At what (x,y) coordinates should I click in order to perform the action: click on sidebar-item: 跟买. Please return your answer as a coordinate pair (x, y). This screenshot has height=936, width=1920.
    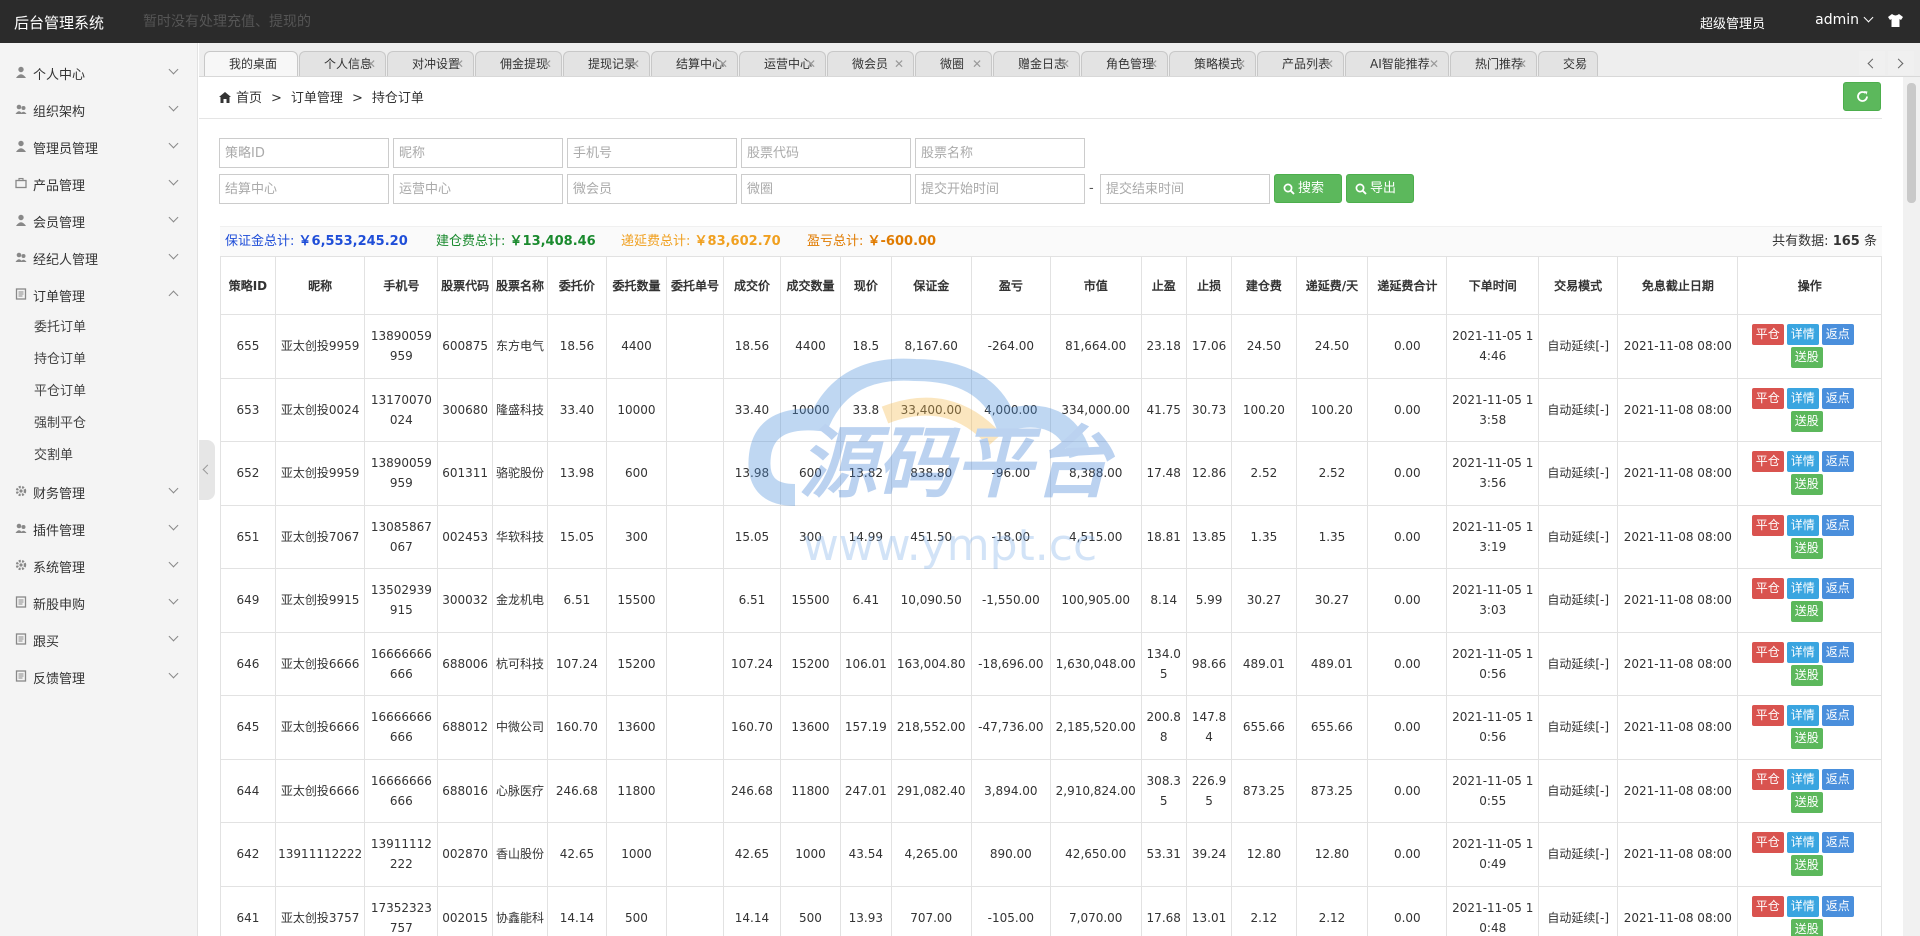
    Looking at the image, I should click on (98, 638).